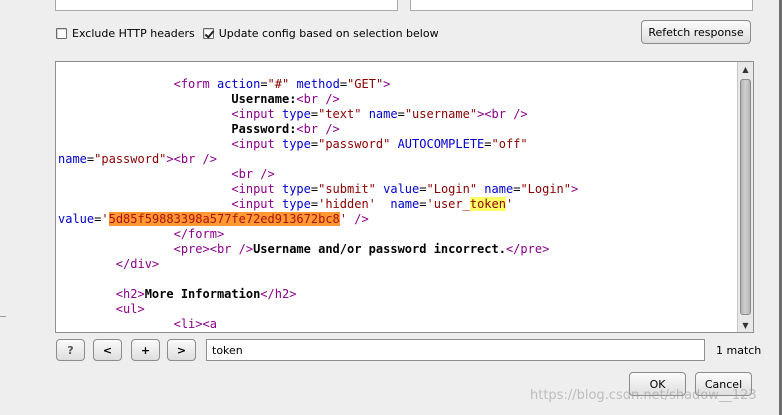  I want to click on scrollbar-thumb, so click(745, 197).